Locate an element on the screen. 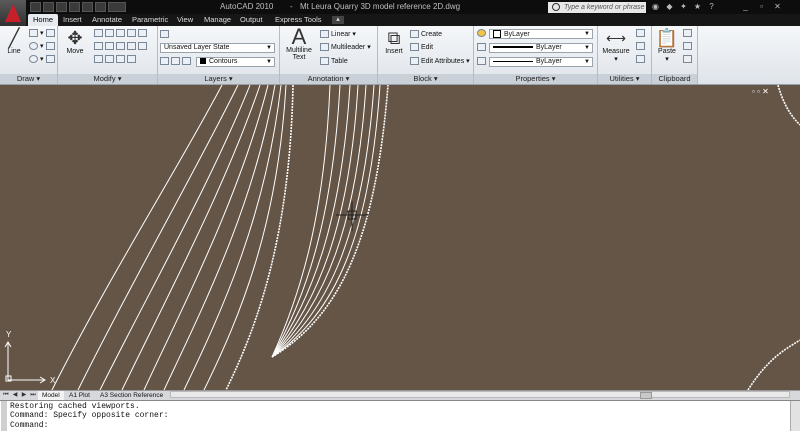 This screenshot has width=800, height=432. modify-panel-title: Modify ▾ is located at coordinates (107, 79).